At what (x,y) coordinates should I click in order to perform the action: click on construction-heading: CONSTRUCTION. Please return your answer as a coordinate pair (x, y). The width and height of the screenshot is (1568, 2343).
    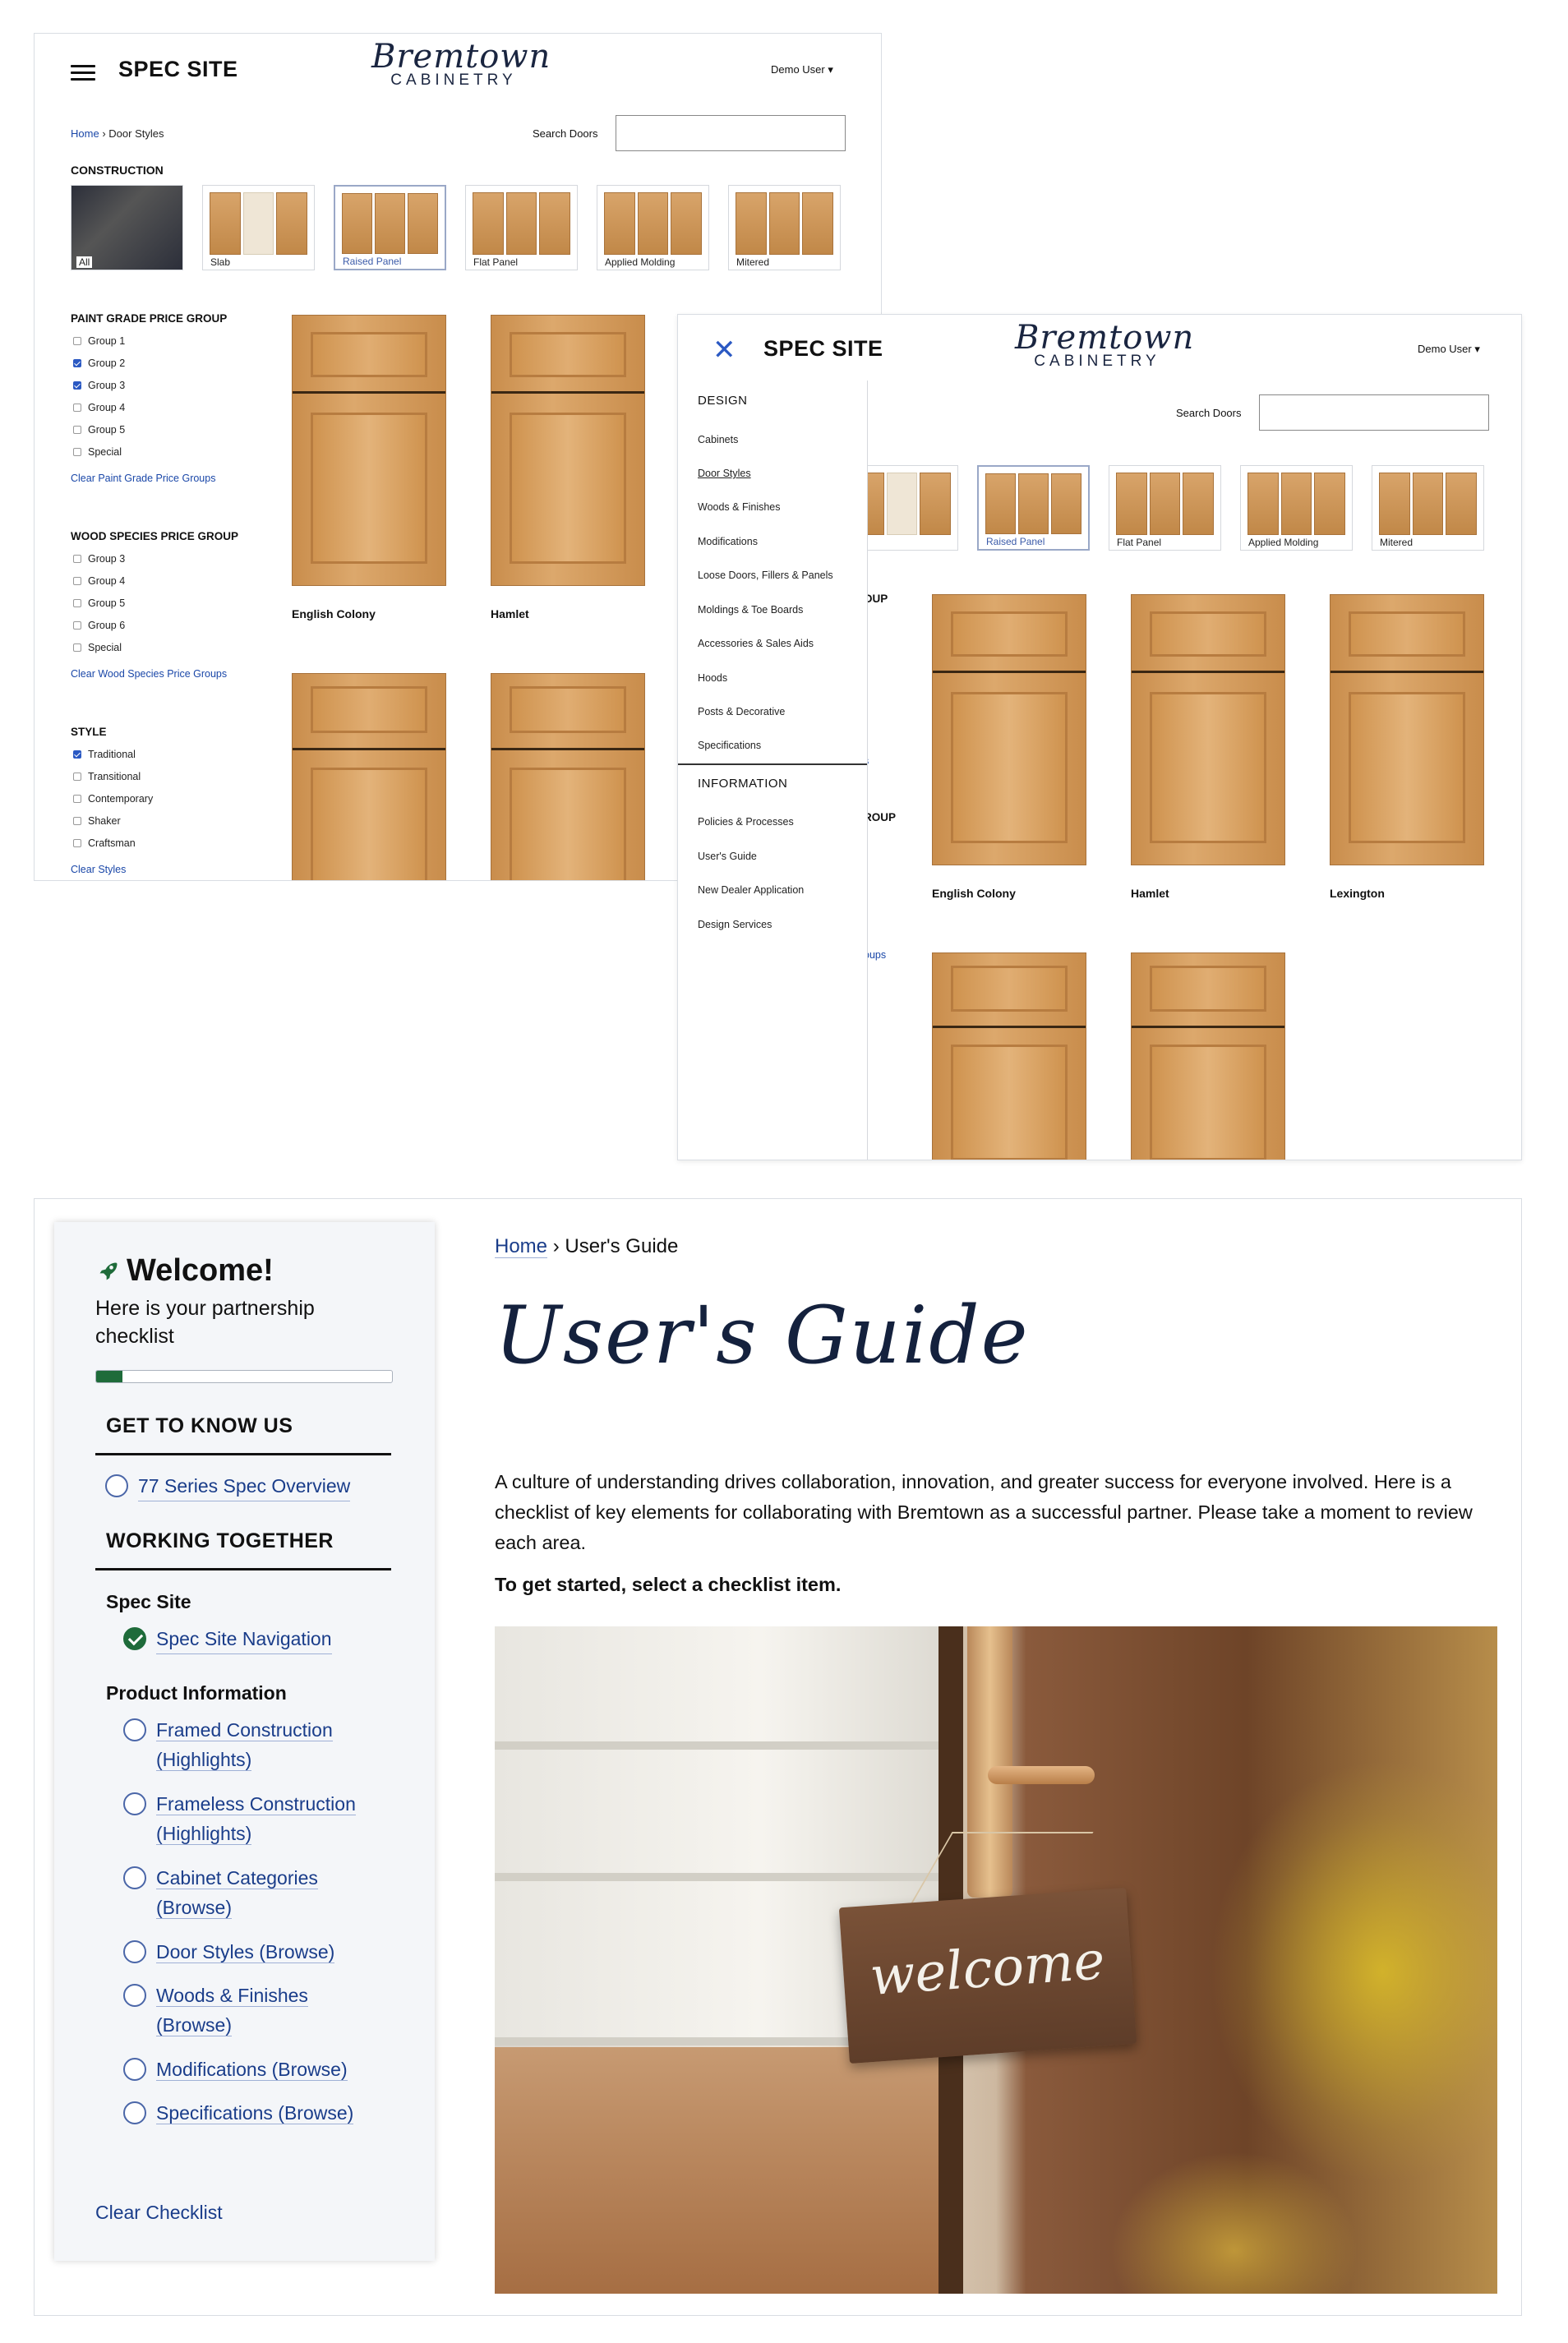
    Looking at the image, I should click on (117, 170).